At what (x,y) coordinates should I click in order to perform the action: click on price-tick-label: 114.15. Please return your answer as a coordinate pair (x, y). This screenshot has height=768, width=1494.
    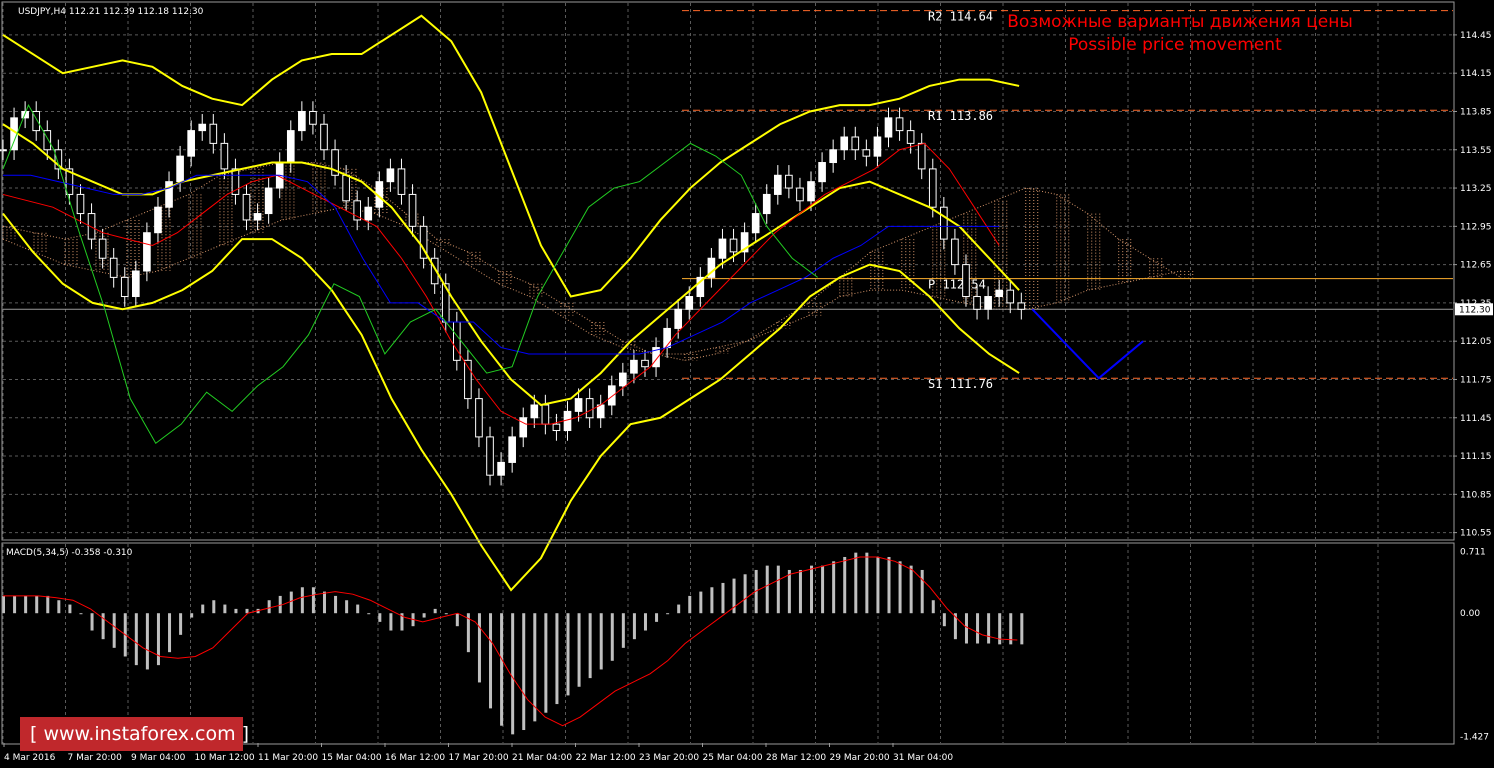
    Looking at the image, I should click on (1476, 74).